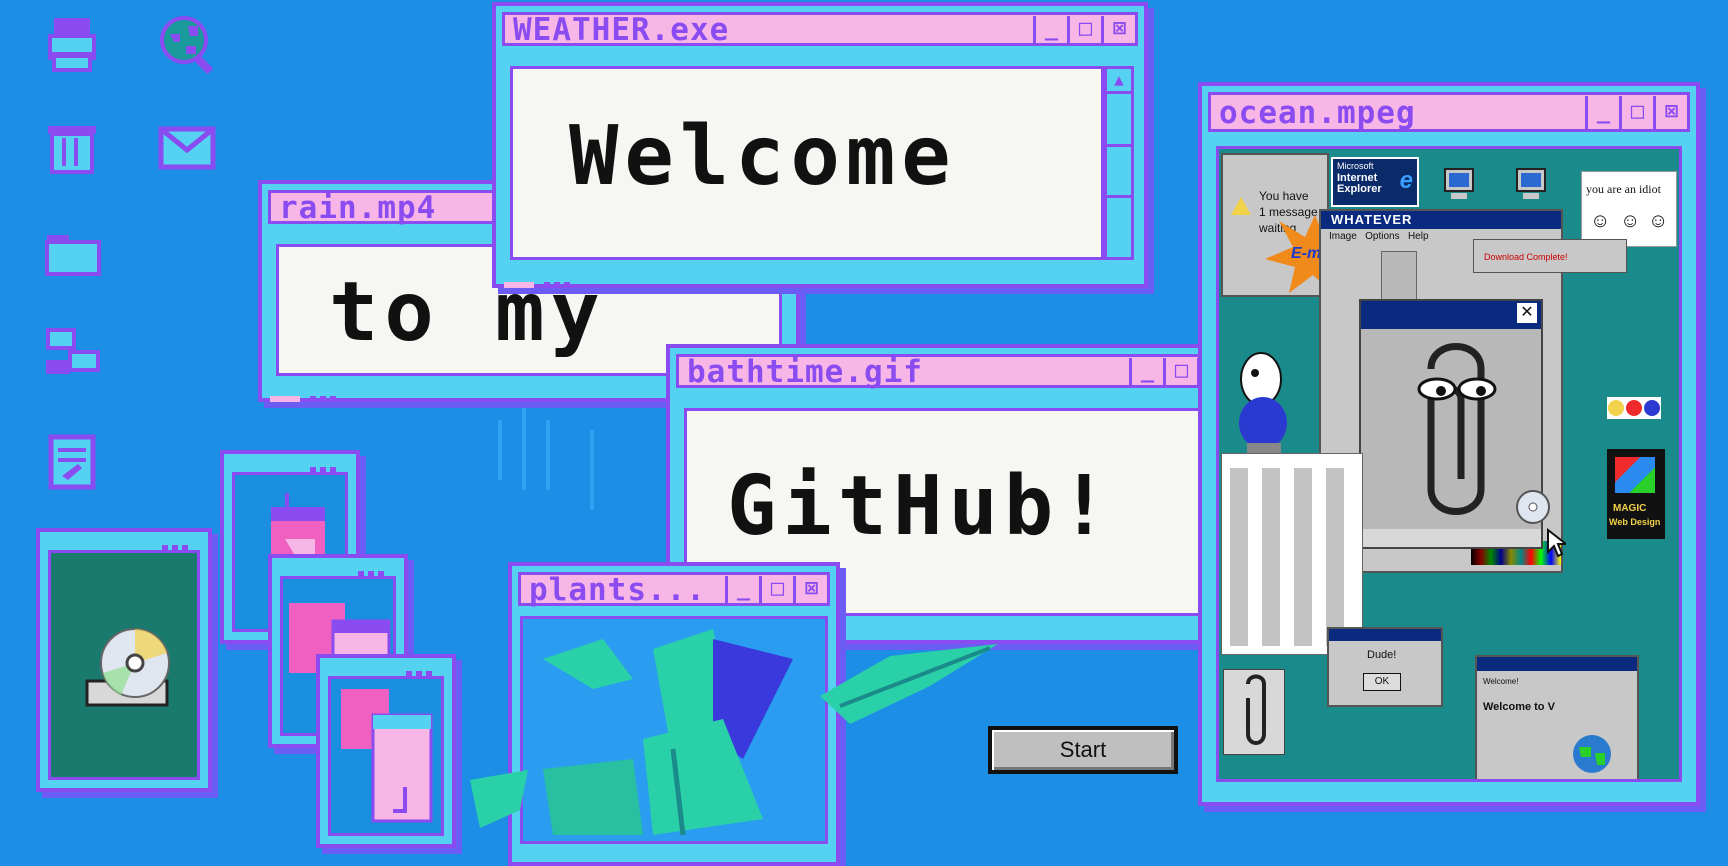 The width and height of the screenshot is (1728, 866). What do you see at coordinates (1406, 180) in the screenshot?
I see `ie-logo-icon: e` at bounding box center [1406, 180].